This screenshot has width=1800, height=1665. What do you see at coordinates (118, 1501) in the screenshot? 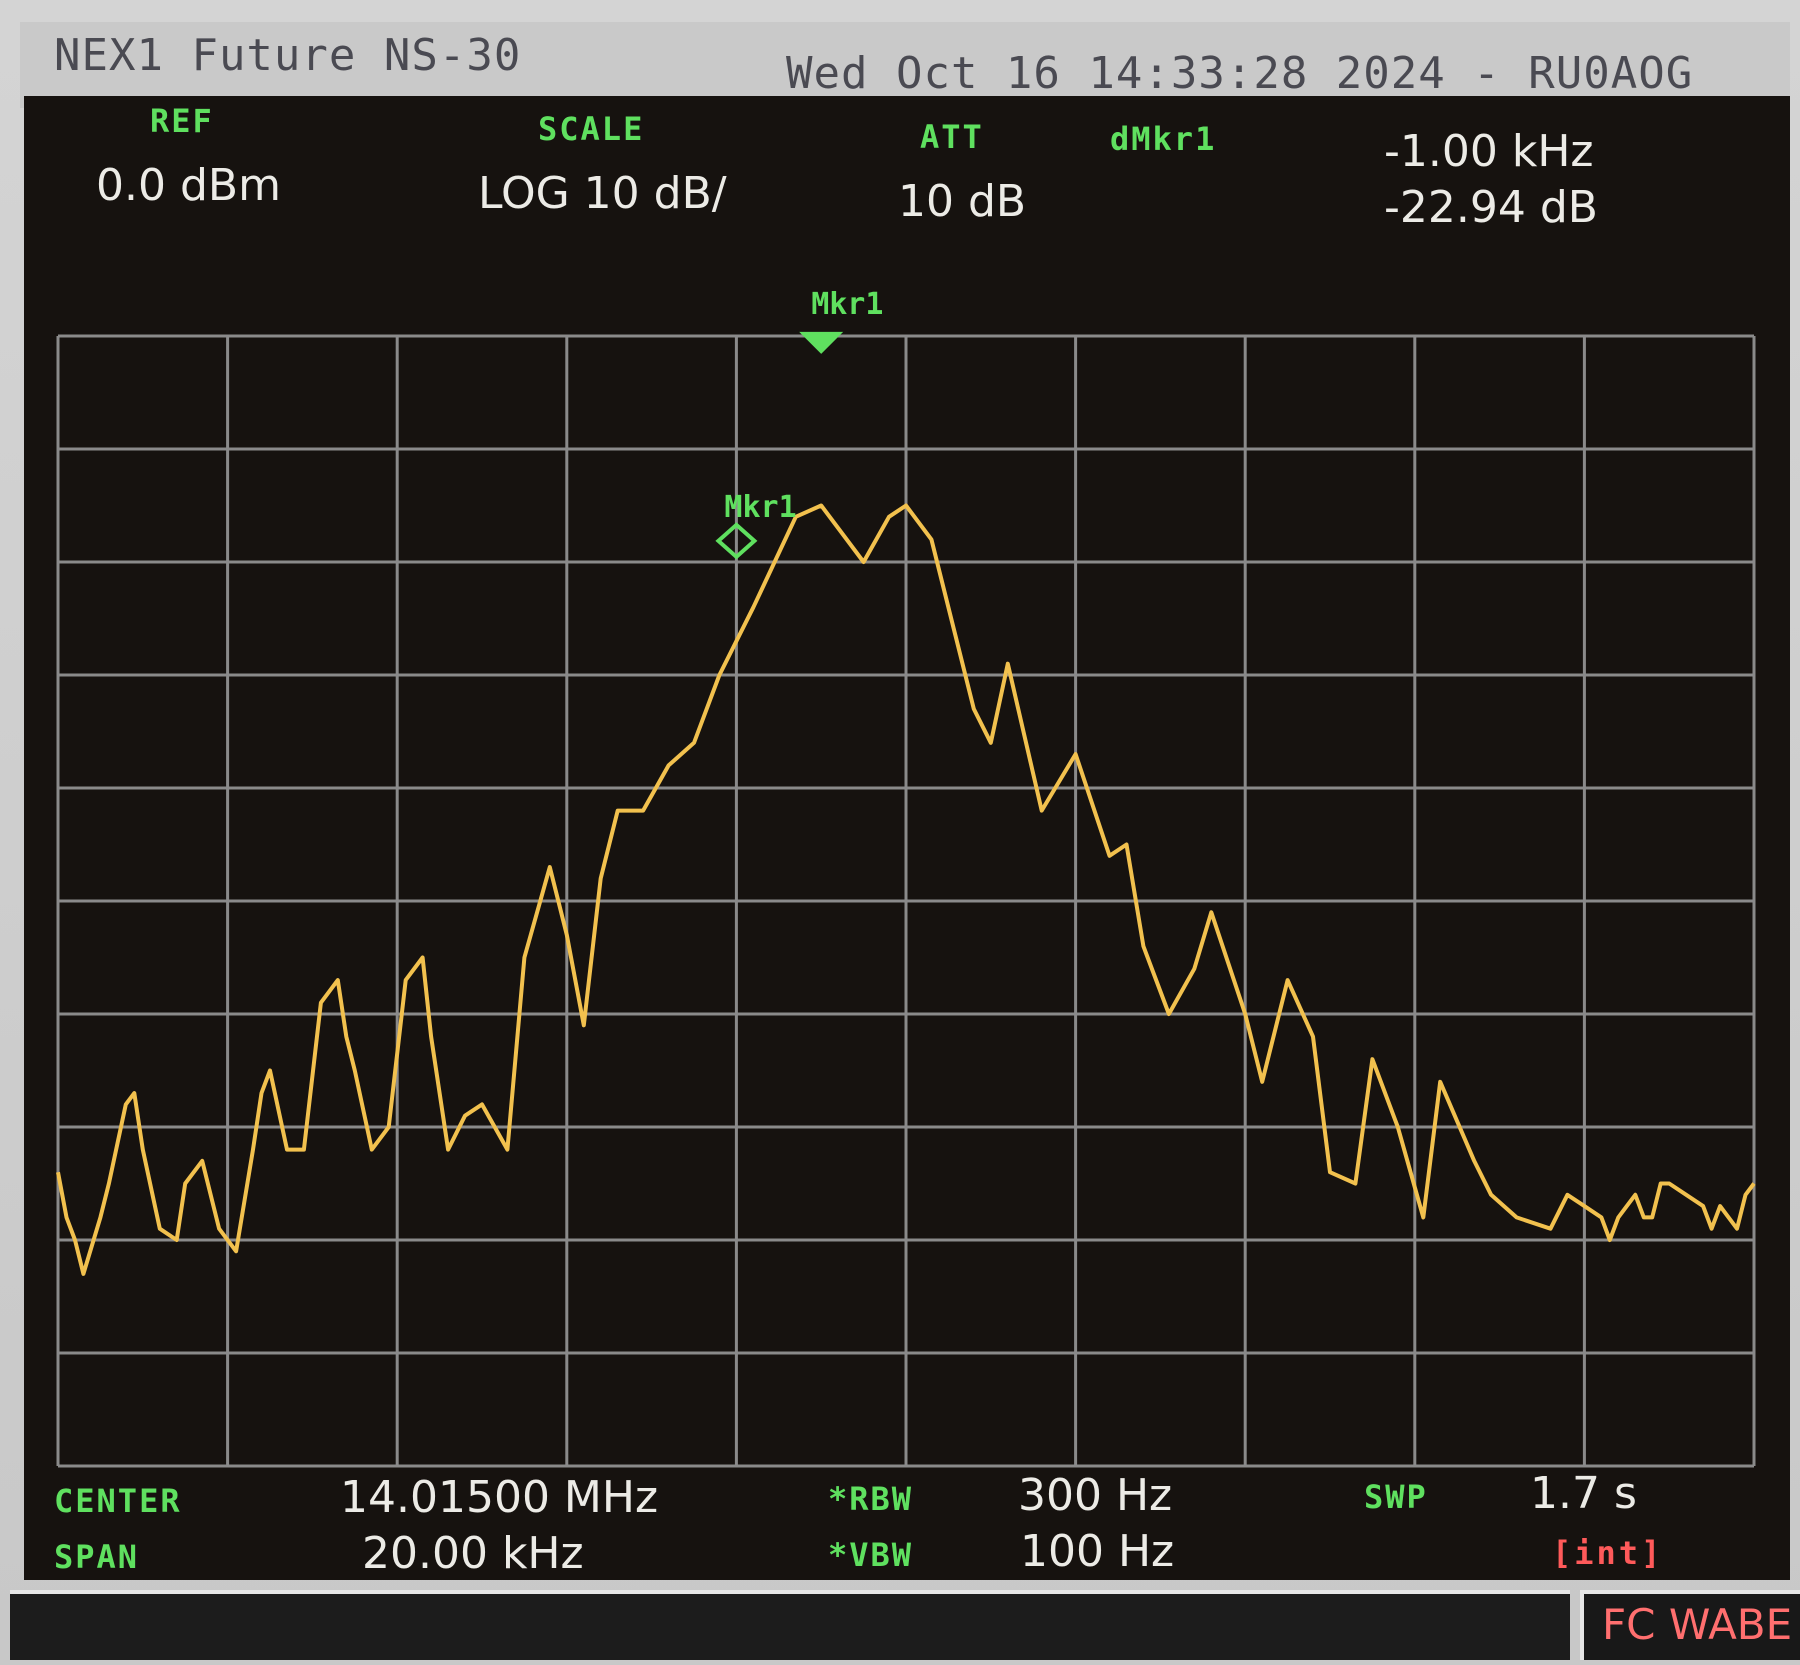
I see `center-label: CENTER` at bounding box center [118, 1501].